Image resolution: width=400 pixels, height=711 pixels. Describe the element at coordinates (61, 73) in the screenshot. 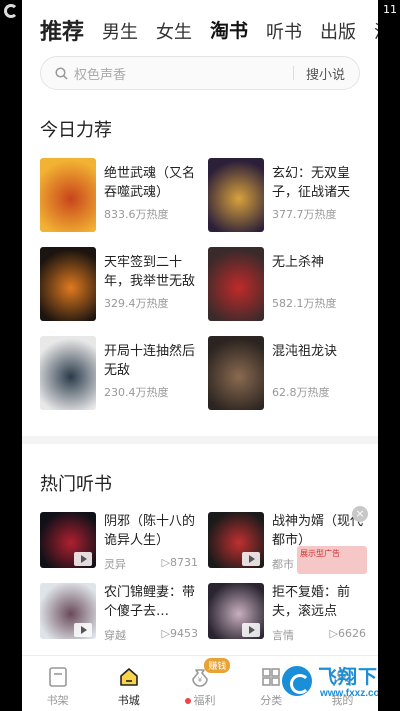

I see `search-icon` at that location.